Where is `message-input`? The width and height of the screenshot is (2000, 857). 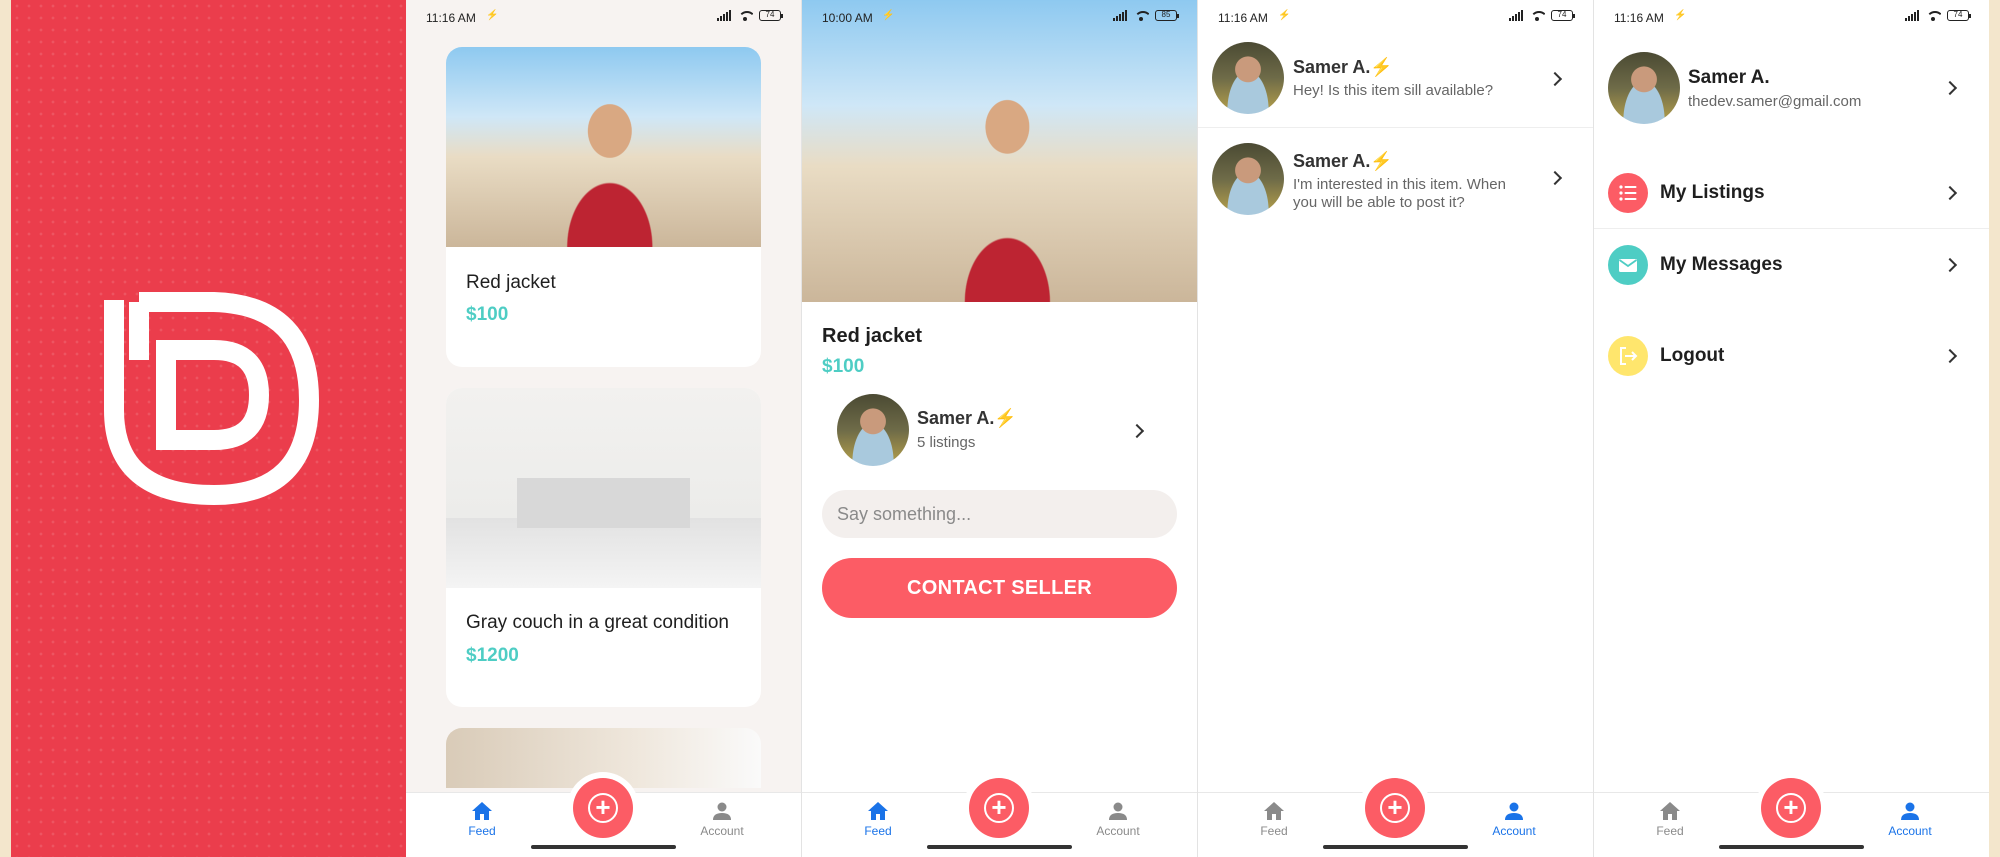 message-input is located at coordinates (999, 514).